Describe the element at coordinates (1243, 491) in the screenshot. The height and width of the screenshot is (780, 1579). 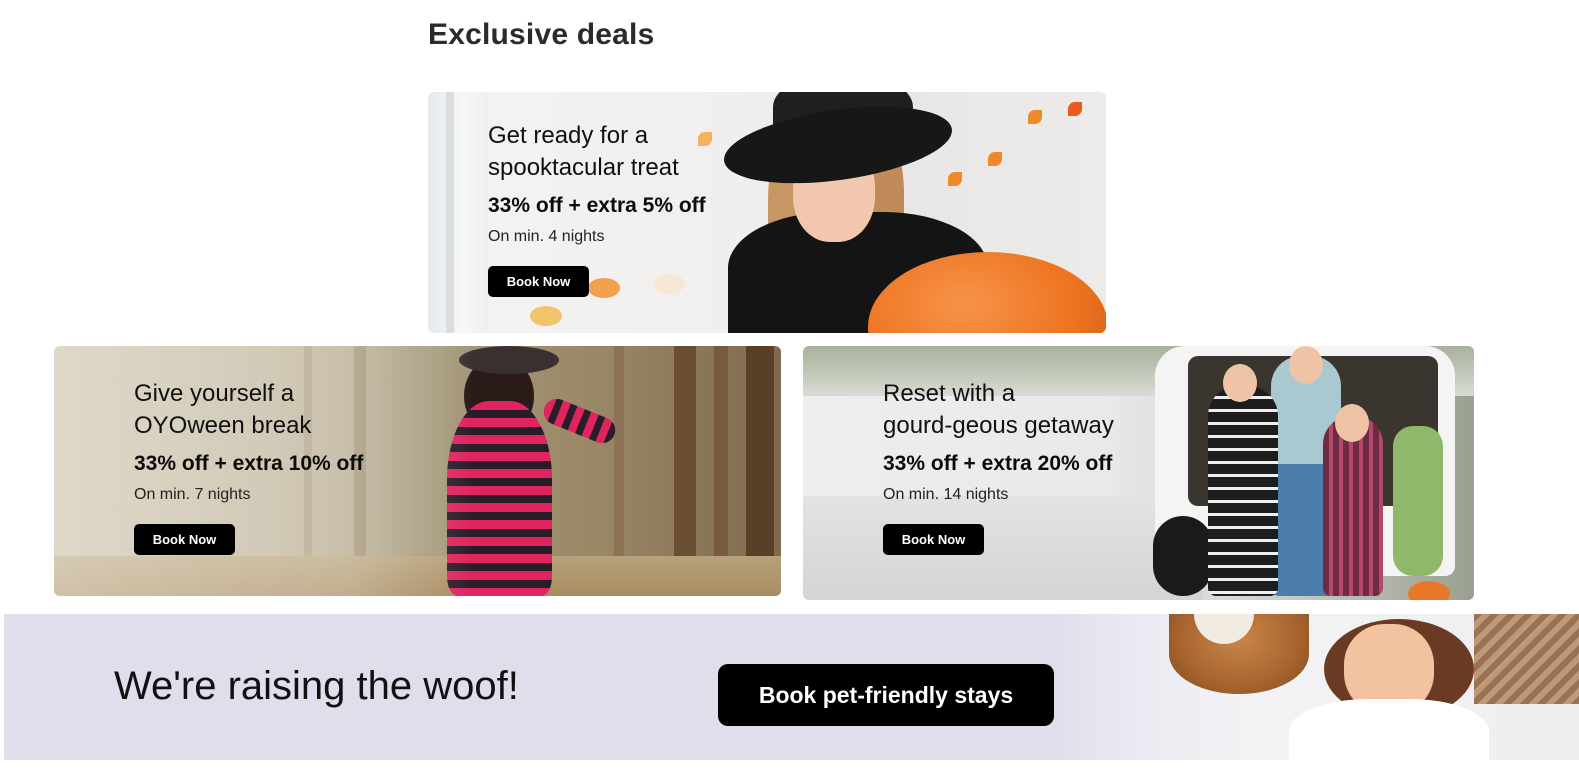
I see `child-skeleton-costume-image` at that location.